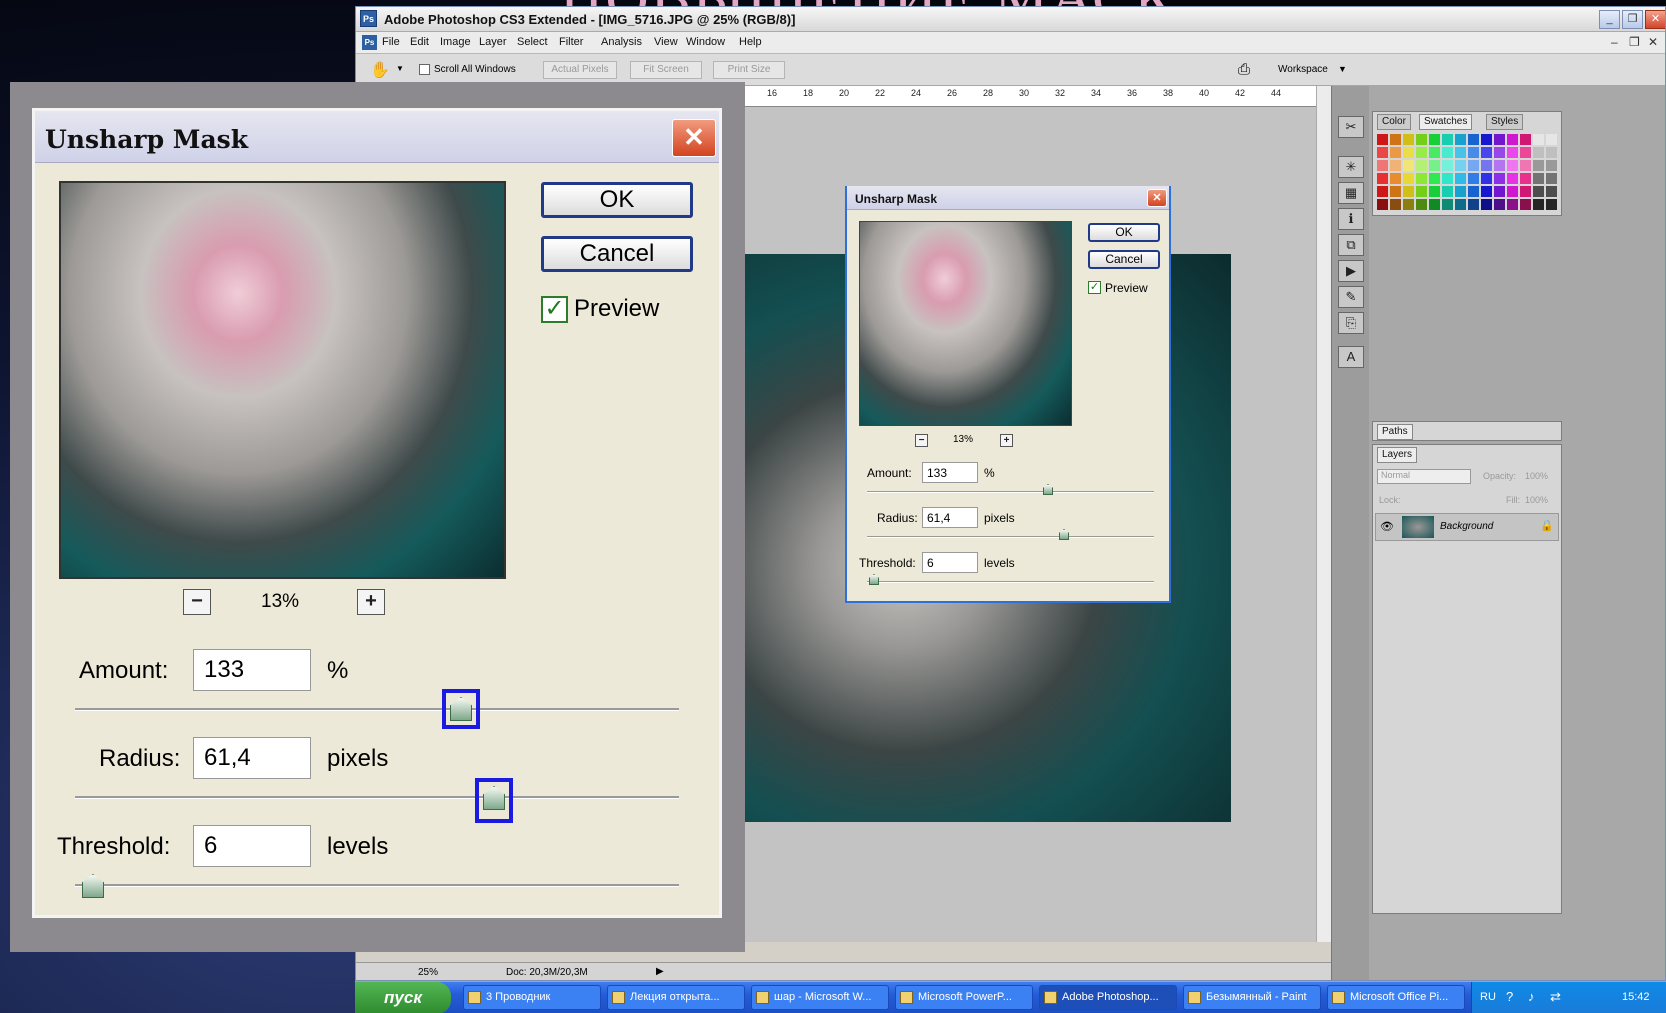  What do you see at coordinates (1351, 127) in the screenshot?
I see `tools-icon: ✂` at bounding box center [1351, 127].